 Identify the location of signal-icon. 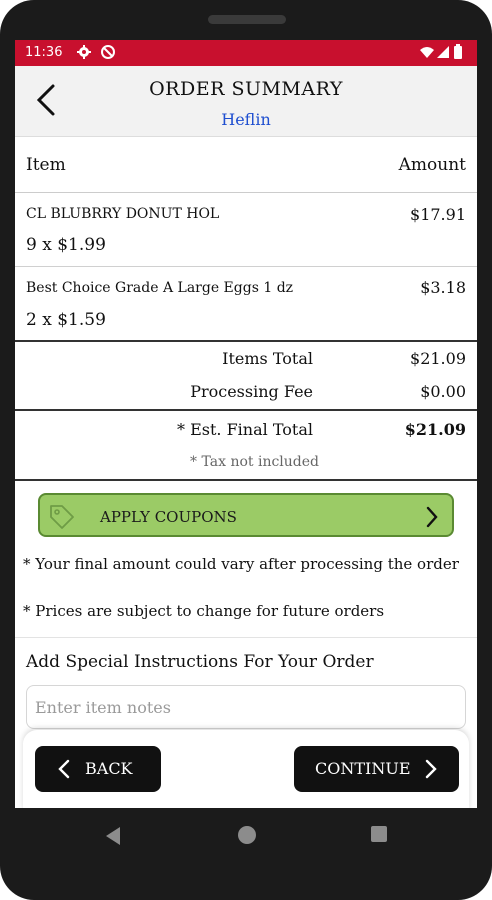
(443, 52).